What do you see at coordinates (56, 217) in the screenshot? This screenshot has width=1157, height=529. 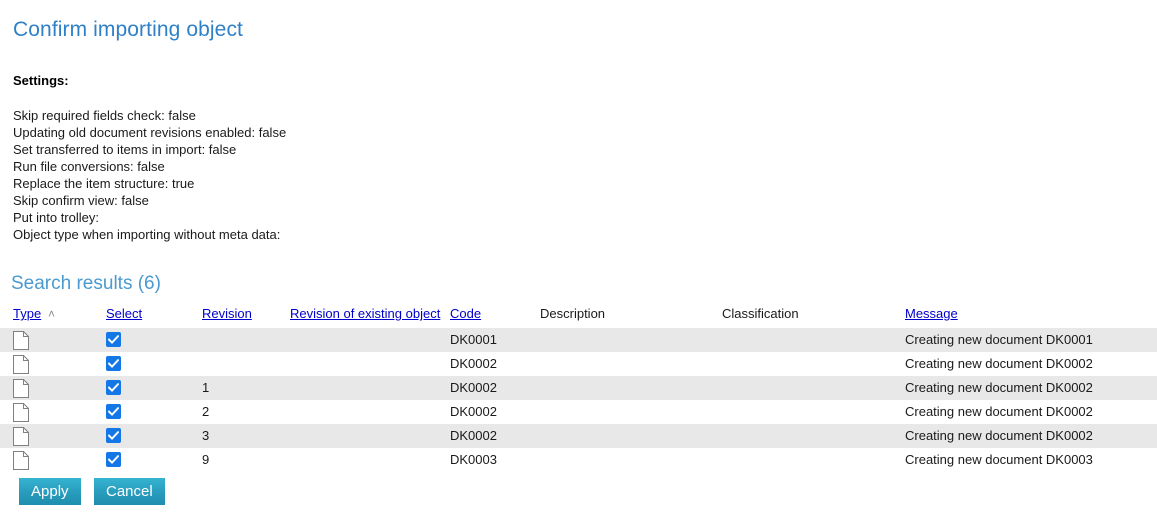 I see `setting-line: Put into trolley:` at bounding box center [56, 217].